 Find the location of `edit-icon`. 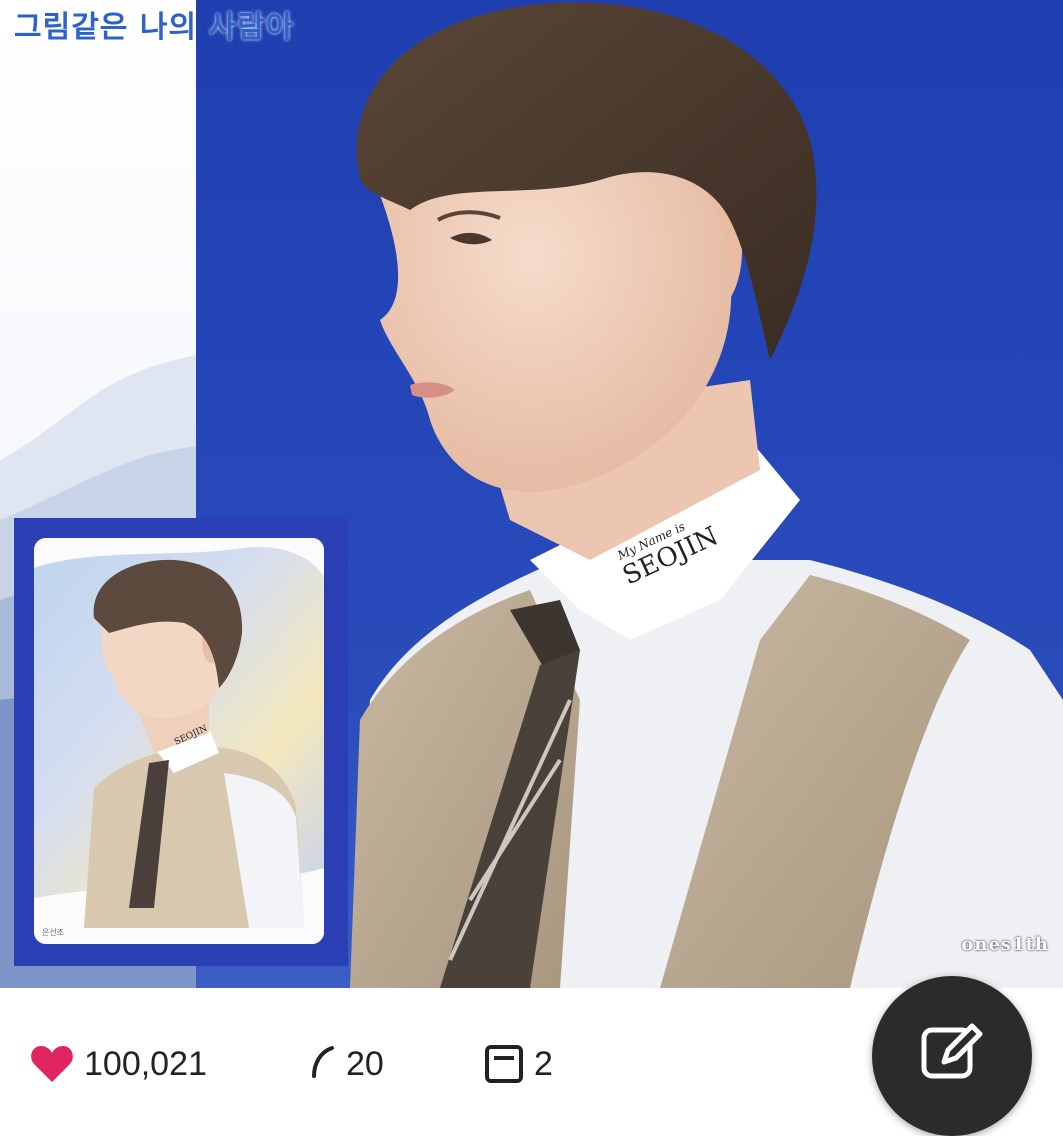

edit-icon is located at coordinates (952, 1052).